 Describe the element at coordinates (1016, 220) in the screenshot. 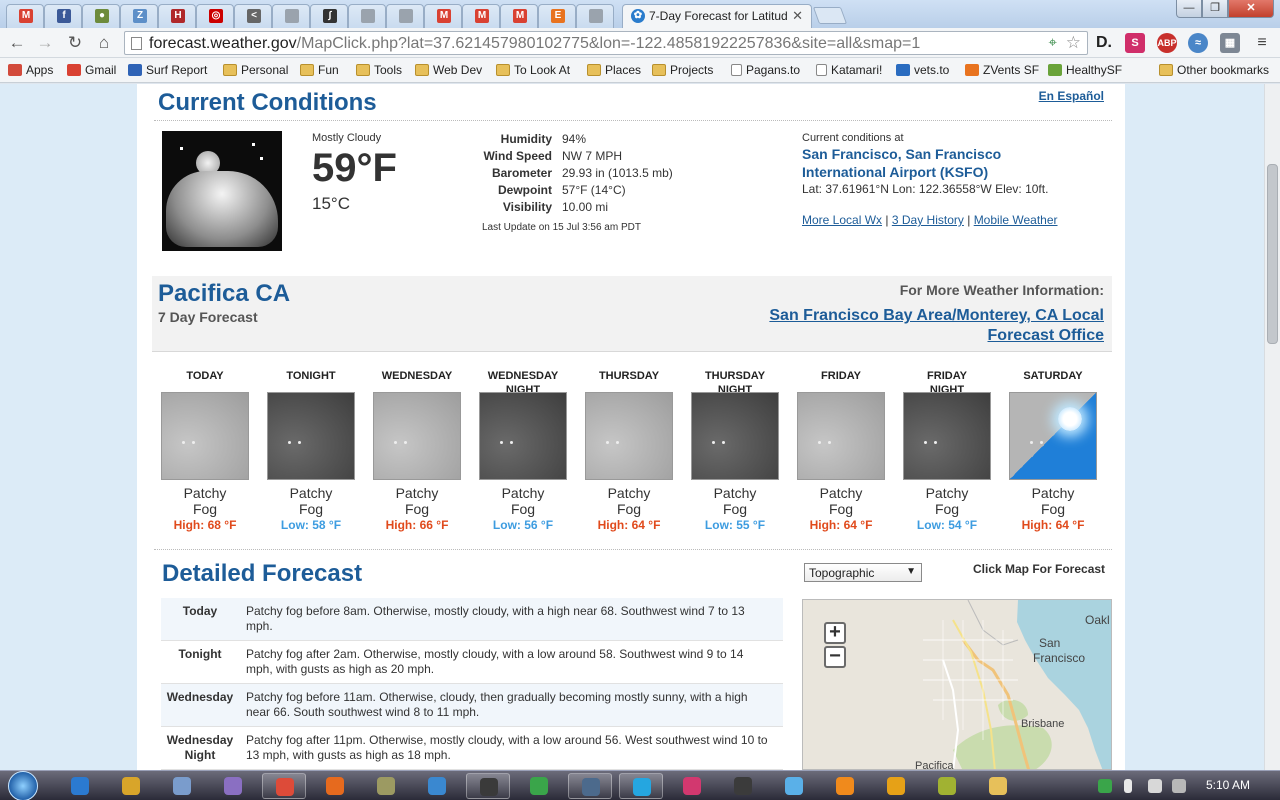

I see `mobile-weather-link: Mobile Weather` at that location.